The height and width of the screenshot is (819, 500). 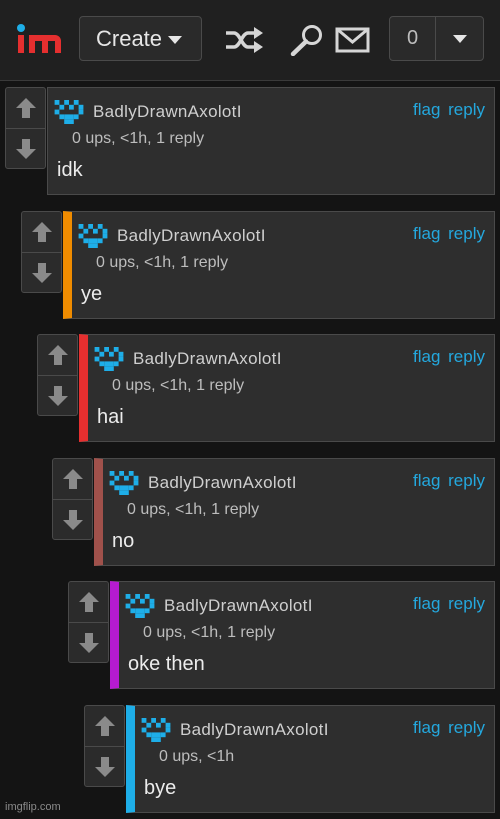 I want to click on comment-text: no, so click(x=123, y=541).